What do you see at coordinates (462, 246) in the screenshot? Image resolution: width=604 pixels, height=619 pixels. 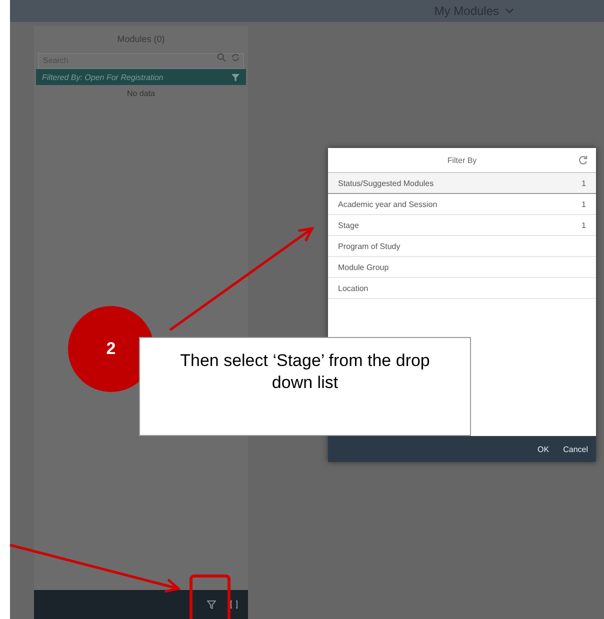 I see `filter-option: Program of Study` at bounding box center [462, 246].